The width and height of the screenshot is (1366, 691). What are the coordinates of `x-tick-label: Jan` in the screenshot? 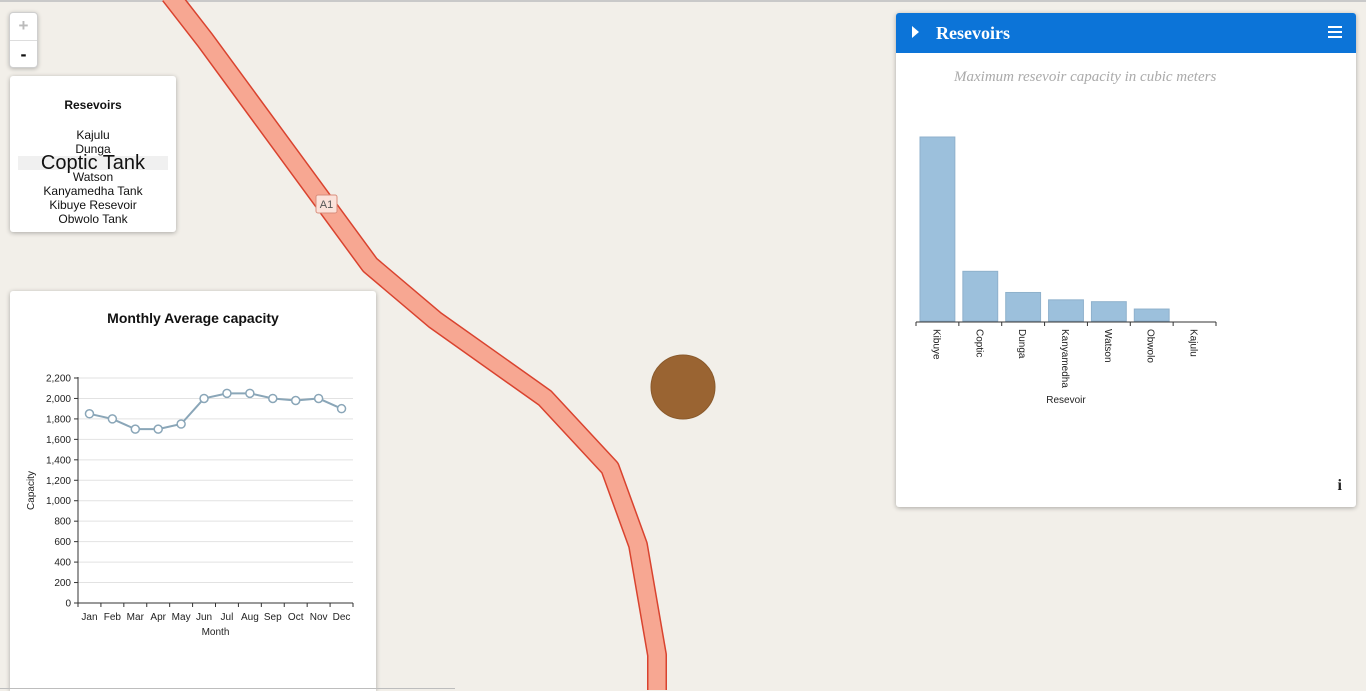 It's located at (89, 617).